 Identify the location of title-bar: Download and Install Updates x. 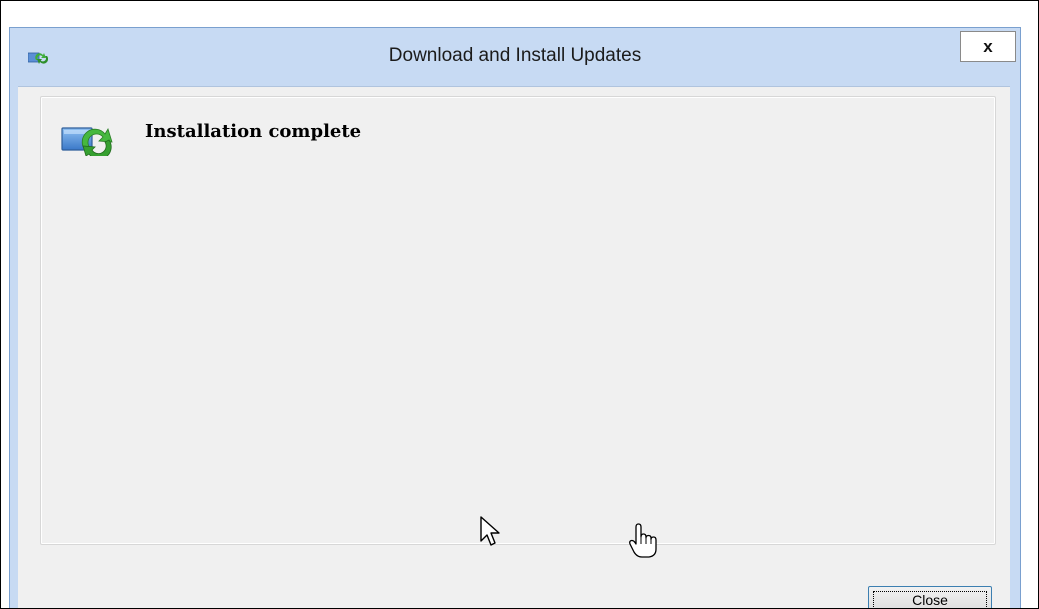
(515, 57).